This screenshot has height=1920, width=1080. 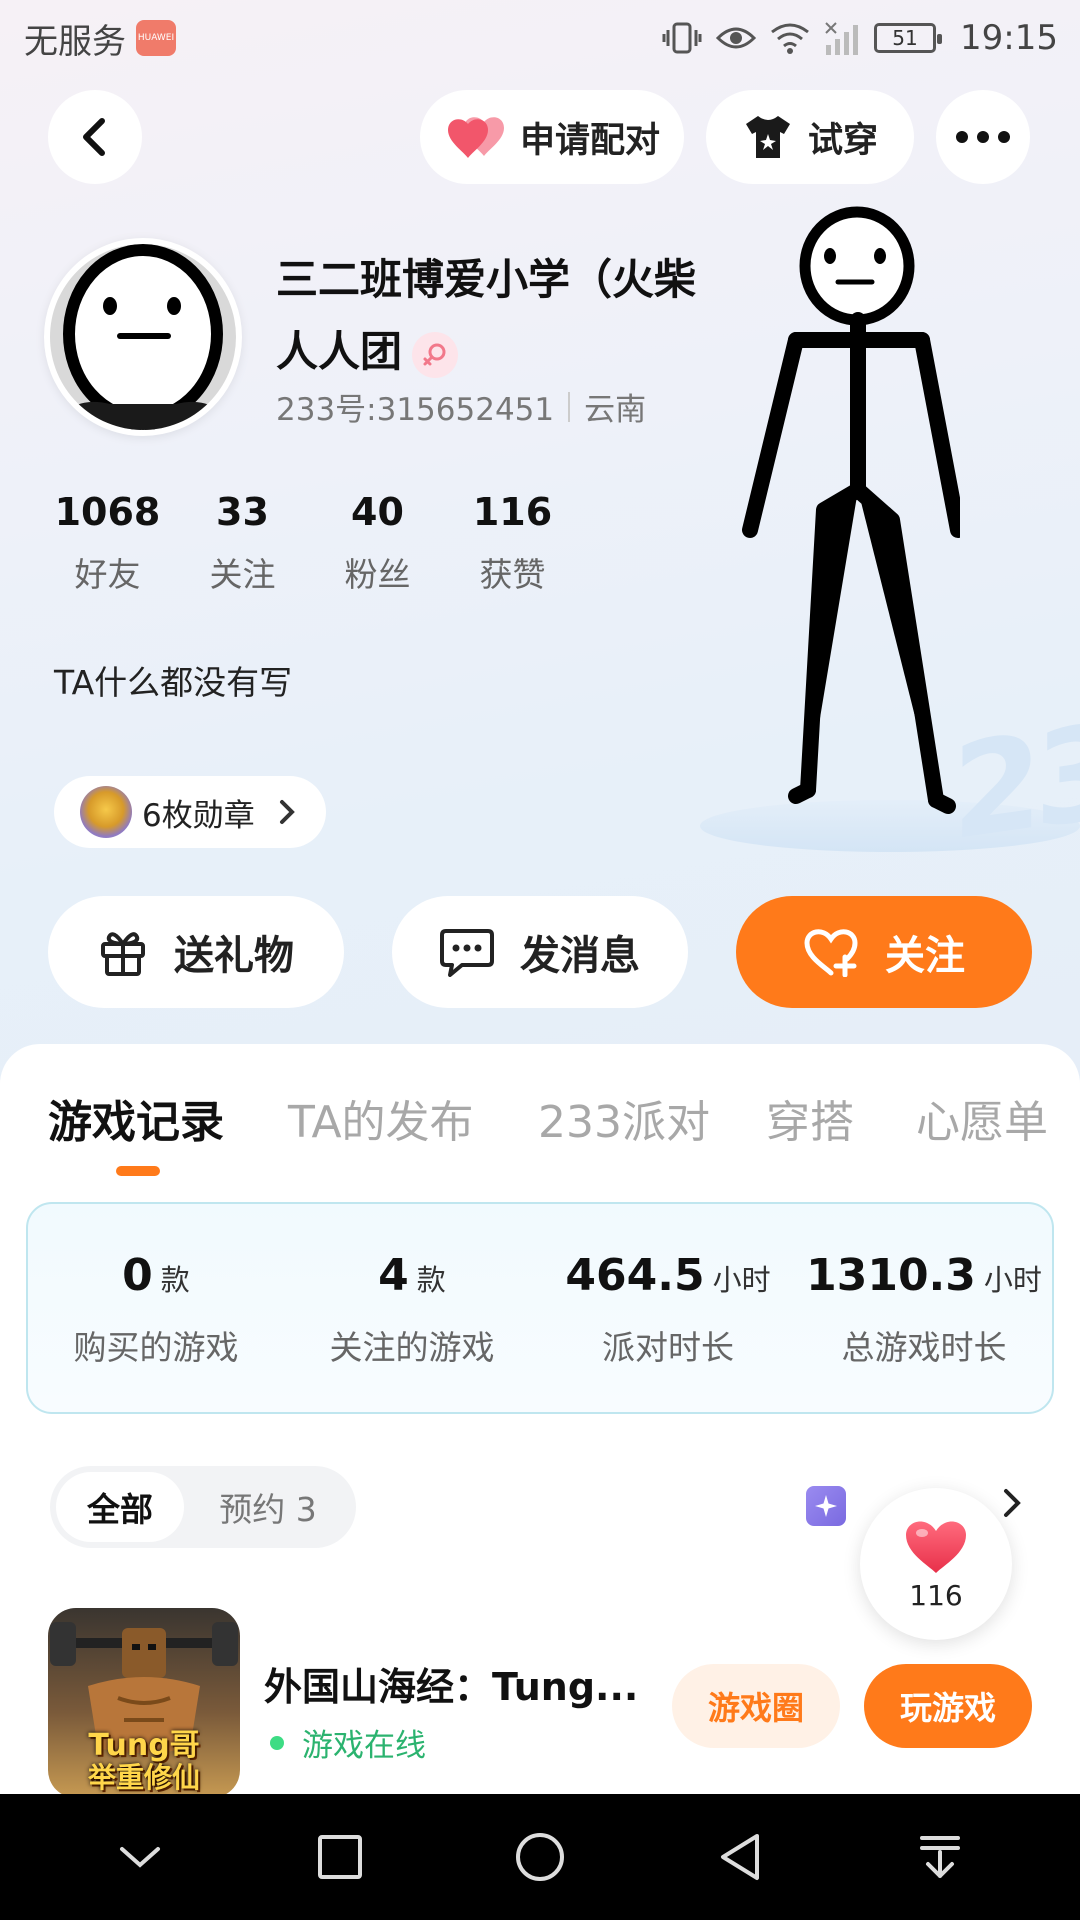 What do you see at coordinates (156, 1347) in the screenshot?
I see `game-stat-label: 购买的游戏` at bounding box center [156, 1347].